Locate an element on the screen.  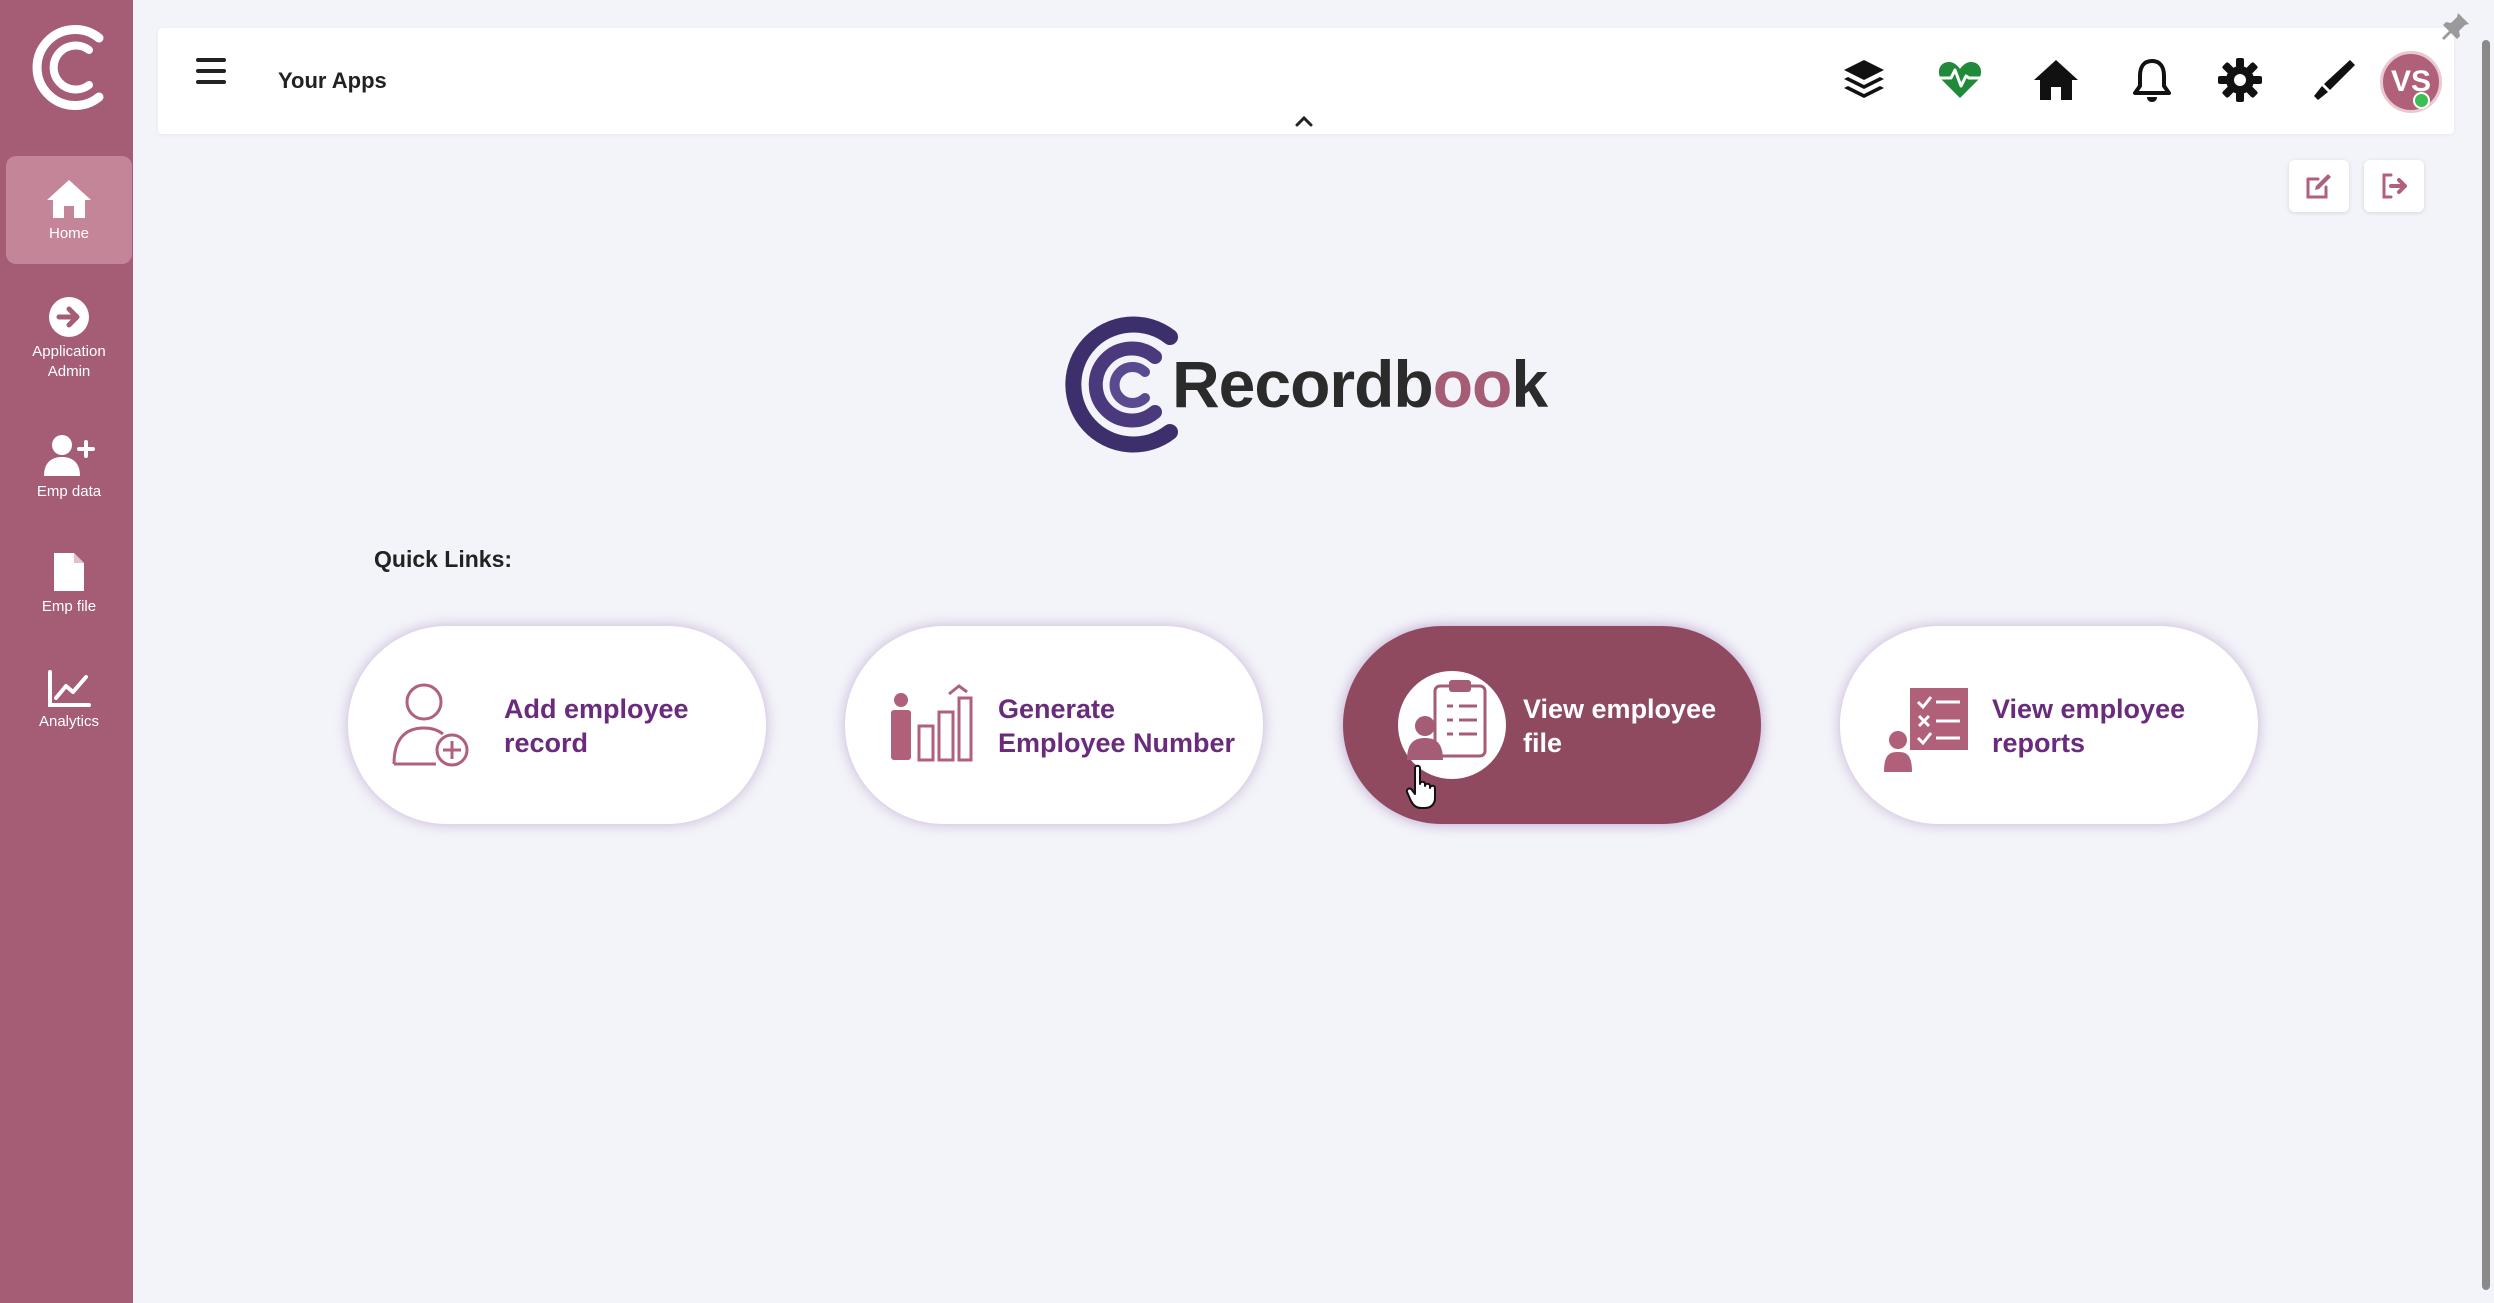
view-employee-reports-link: View employee reports is located at coordinates (2049, 725).